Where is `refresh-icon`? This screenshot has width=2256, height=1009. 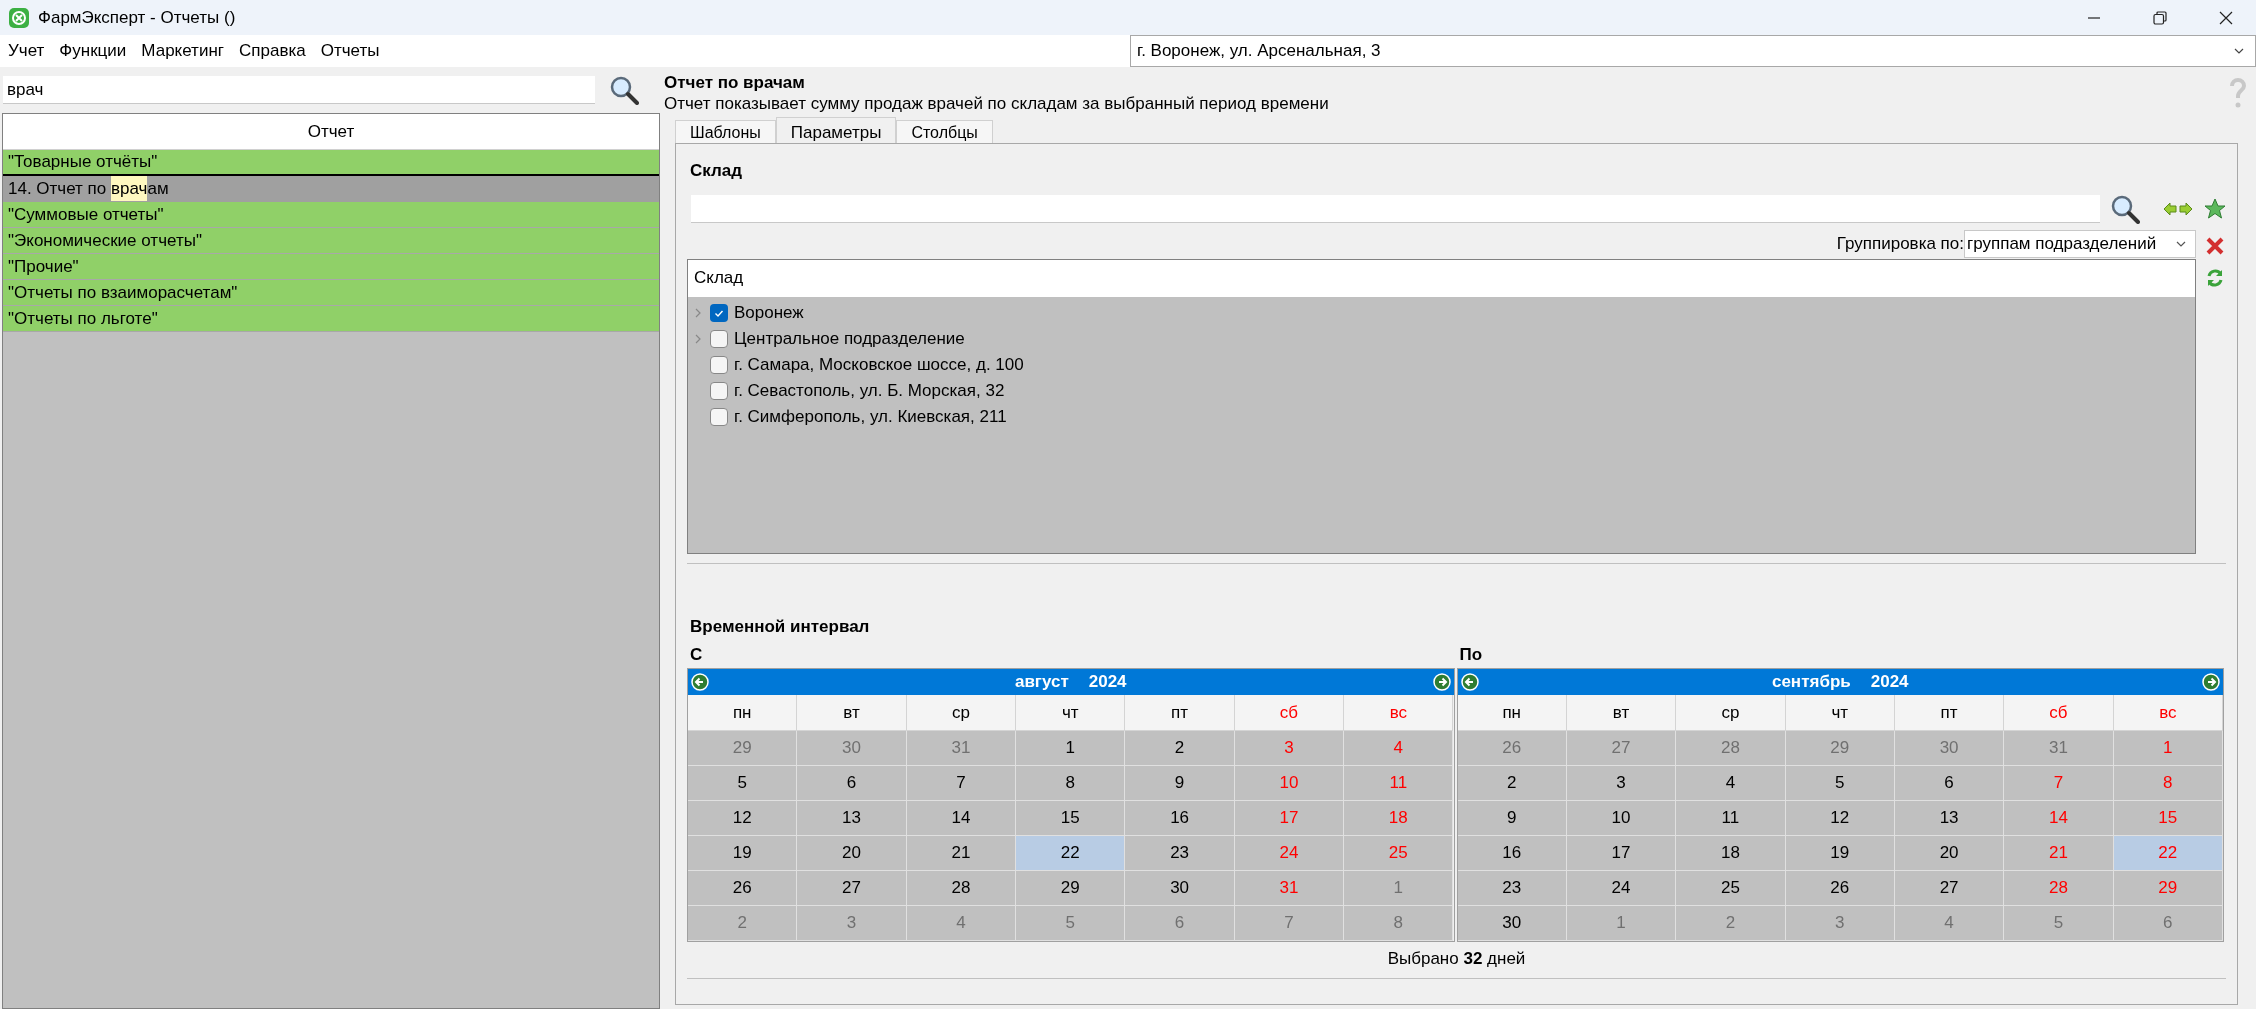 refresh-icon is located at coordinates (2215, 277).